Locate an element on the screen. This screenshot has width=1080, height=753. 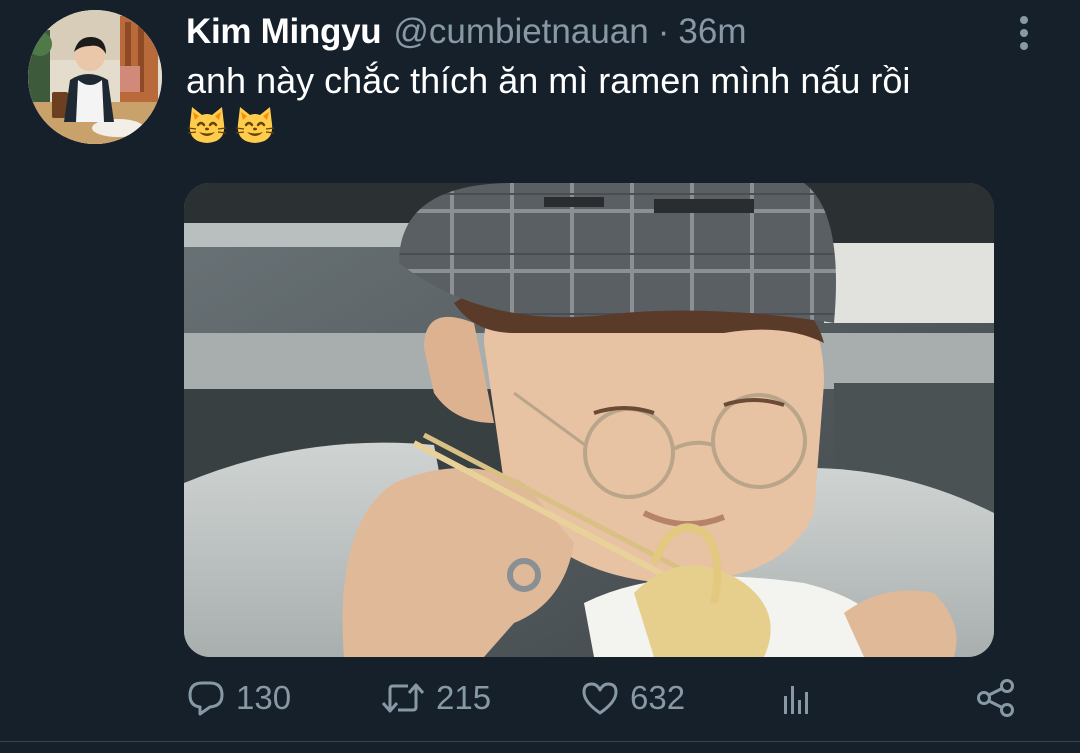
analytics-icon is located at coordinates (796, 700).